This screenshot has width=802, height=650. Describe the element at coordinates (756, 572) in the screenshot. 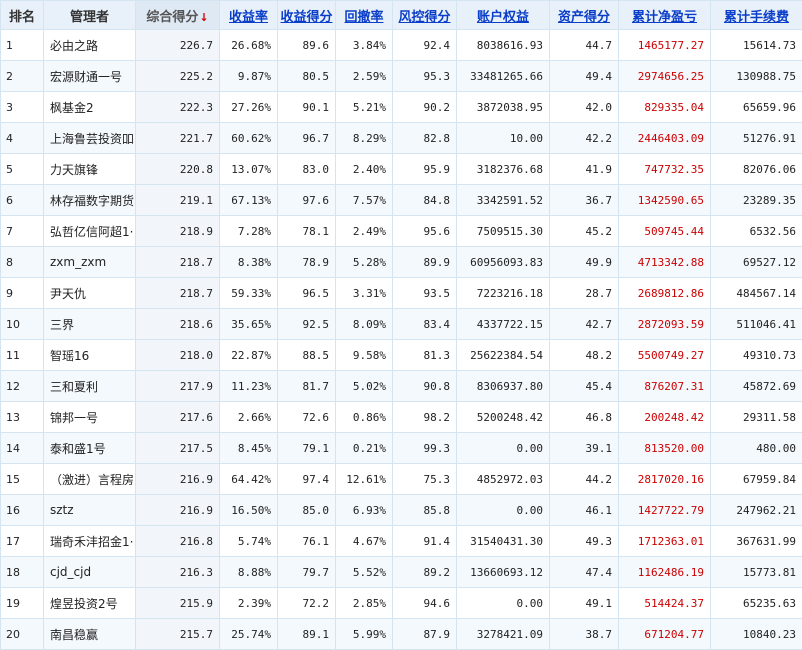

I see `cell-fees: 15773.81` at that location.